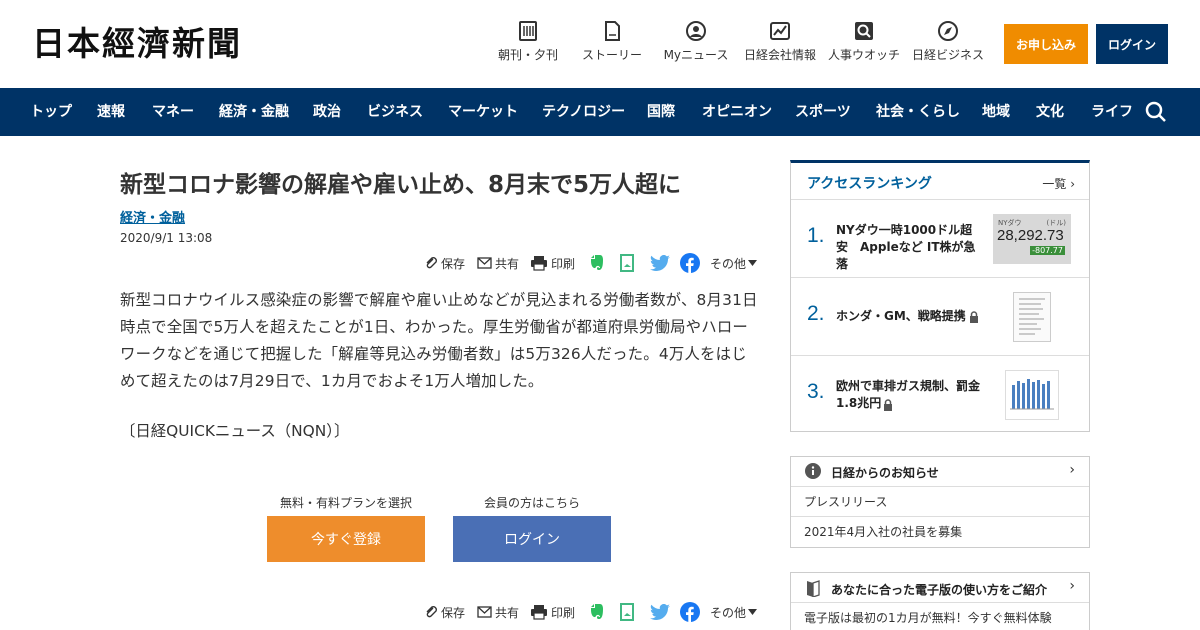 The width and height of the screenshot is (1200, 630). I want to click on util-label: 日経会社情報, so click(779, 55).